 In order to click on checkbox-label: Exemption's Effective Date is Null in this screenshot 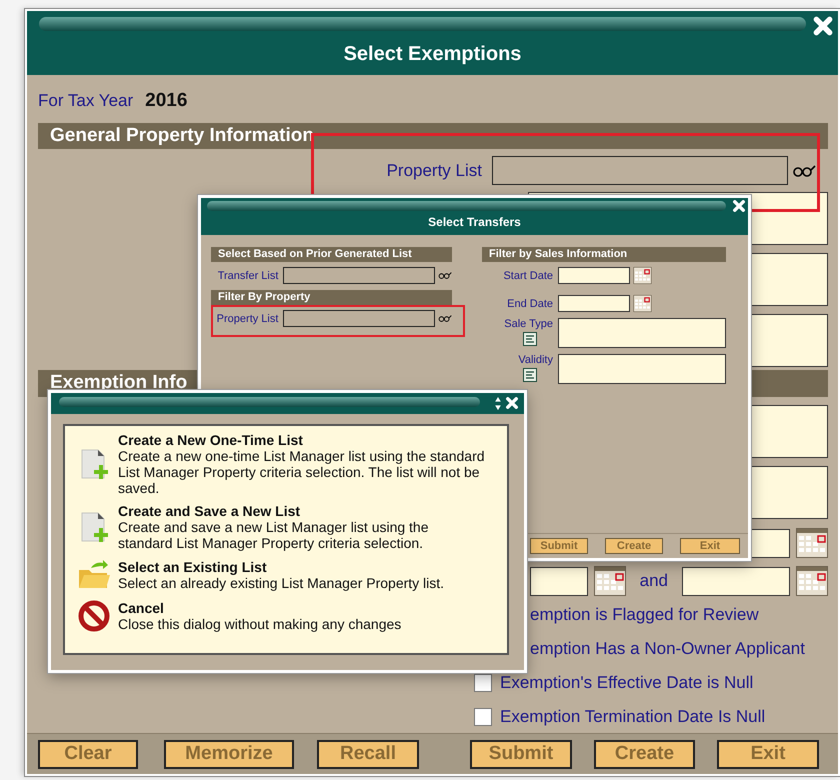, I will do `click(627, 682)`.